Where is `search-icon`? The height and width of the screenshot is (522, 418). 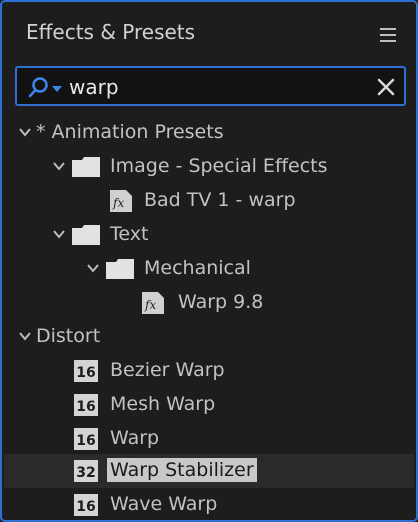 search-icon is located at coordinates (46, 87).